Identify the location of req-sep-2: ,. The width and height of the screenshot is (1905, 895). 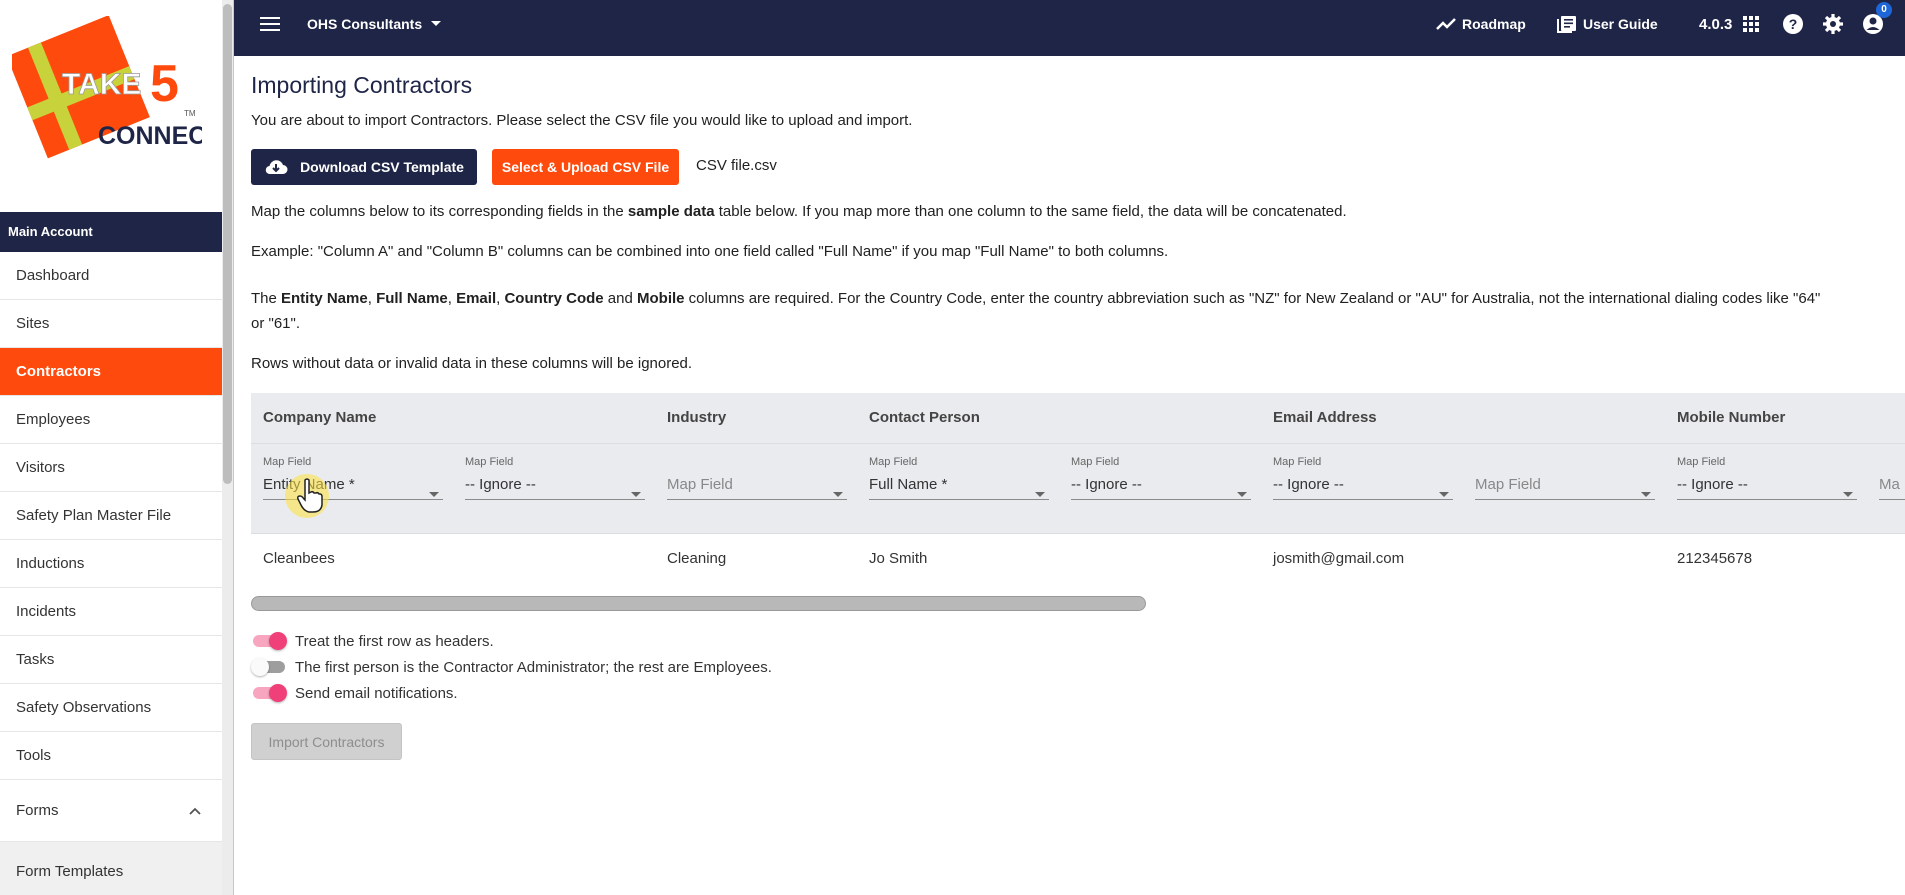
(452, 298).